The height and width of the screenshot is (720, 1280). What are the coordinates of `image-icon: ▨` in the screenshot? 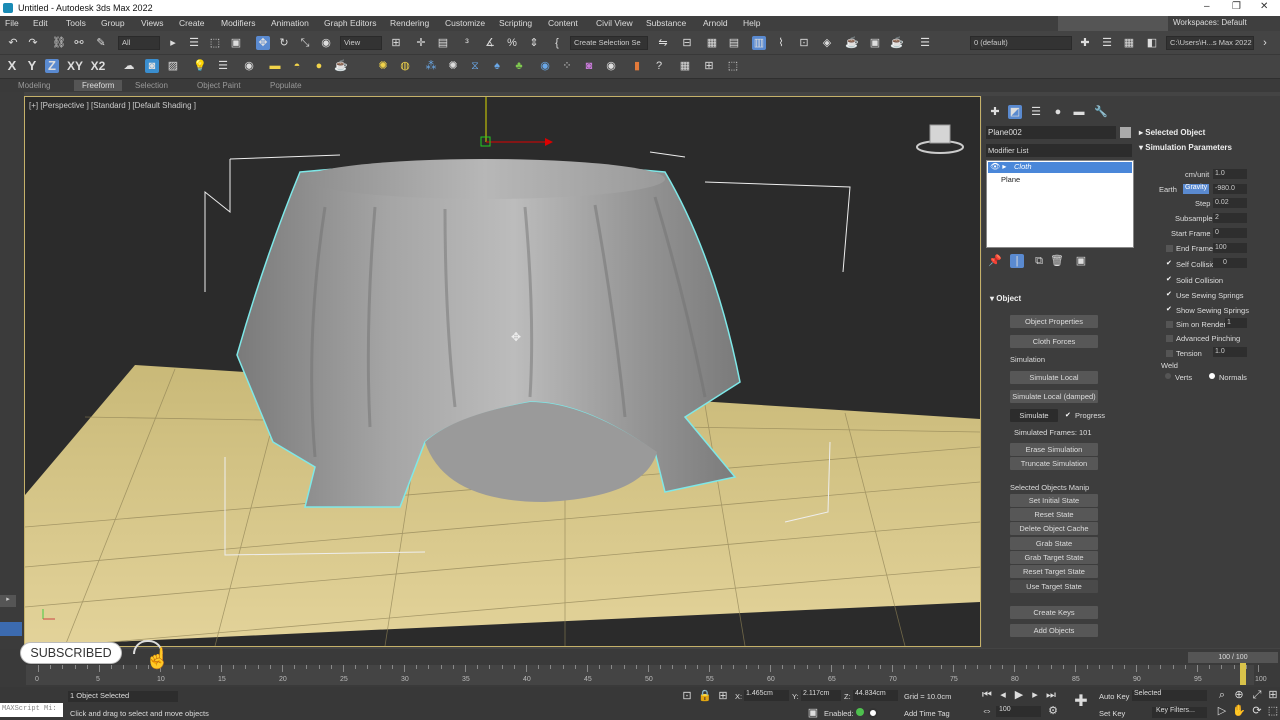 It's located at (173, 66).